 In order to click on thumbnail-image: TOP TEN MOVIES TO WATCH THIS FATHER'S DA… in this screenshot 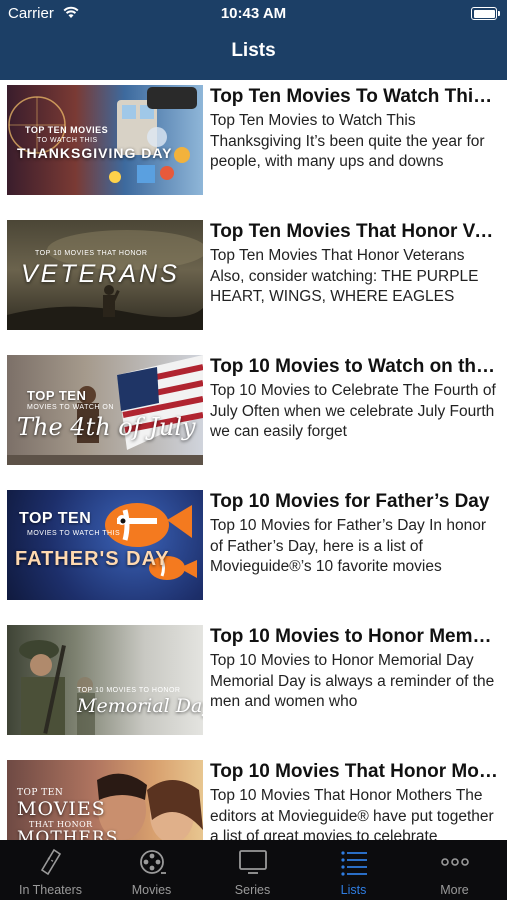, I will do `click(105, 545)`.